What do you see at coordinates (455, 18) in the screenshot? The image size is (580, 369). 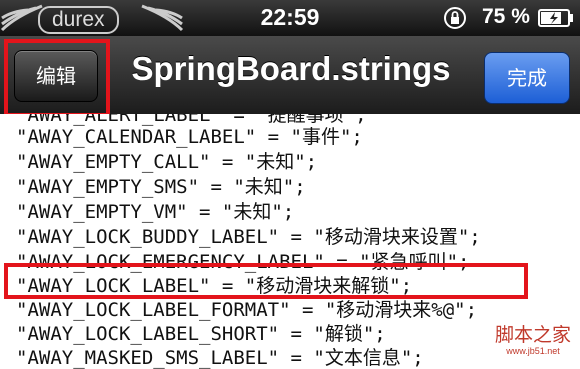 I see `rotation-lock-icon` at bounding box center [455, 18].